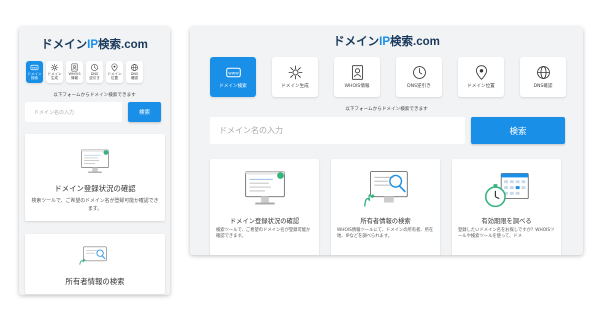 Image resolution: width=600 pixels, height=318 pixels. Describe the element at coordinates (506, 190) in the screenshot. I see `calendar-clock-illustration-icon` at that location.